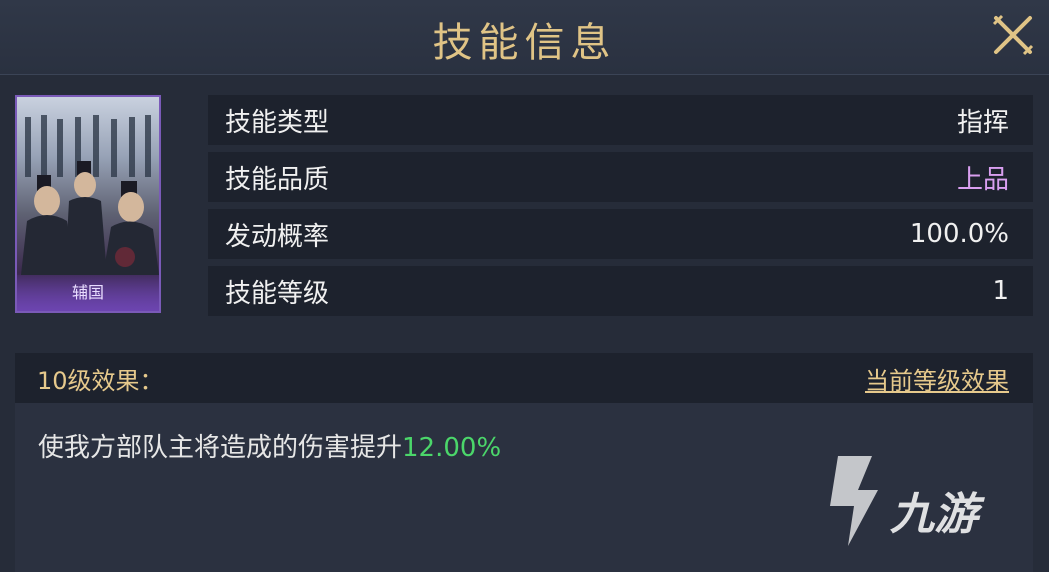 The image size is (1049, 572). Describe the element at coordinates (277, 236) in the screenshot. I see `attribute-label: 发动概率` at that location.